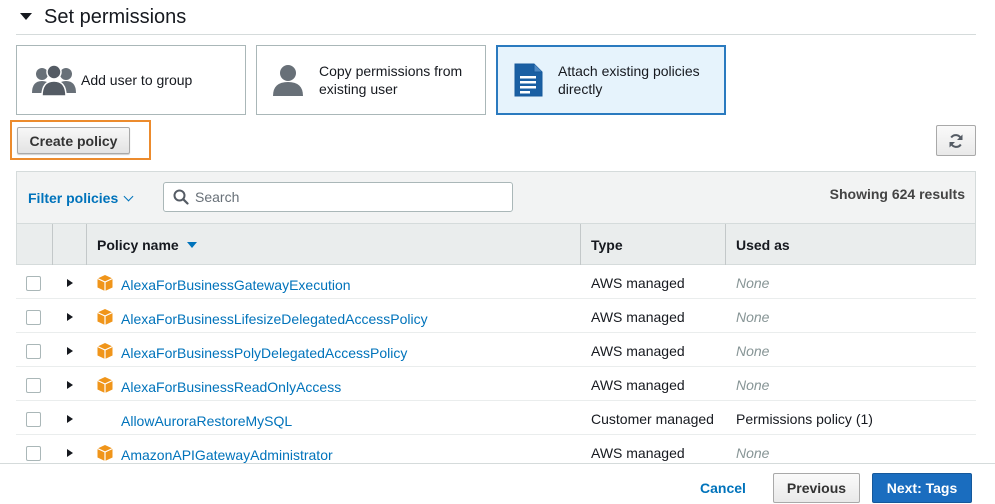 The height and width of the screenshot is (504, 995). What do you see at coordinates (922, 488) in the screenshot?
I see `next-tags-button: Next: Tags` at bounding box center [922, 488].